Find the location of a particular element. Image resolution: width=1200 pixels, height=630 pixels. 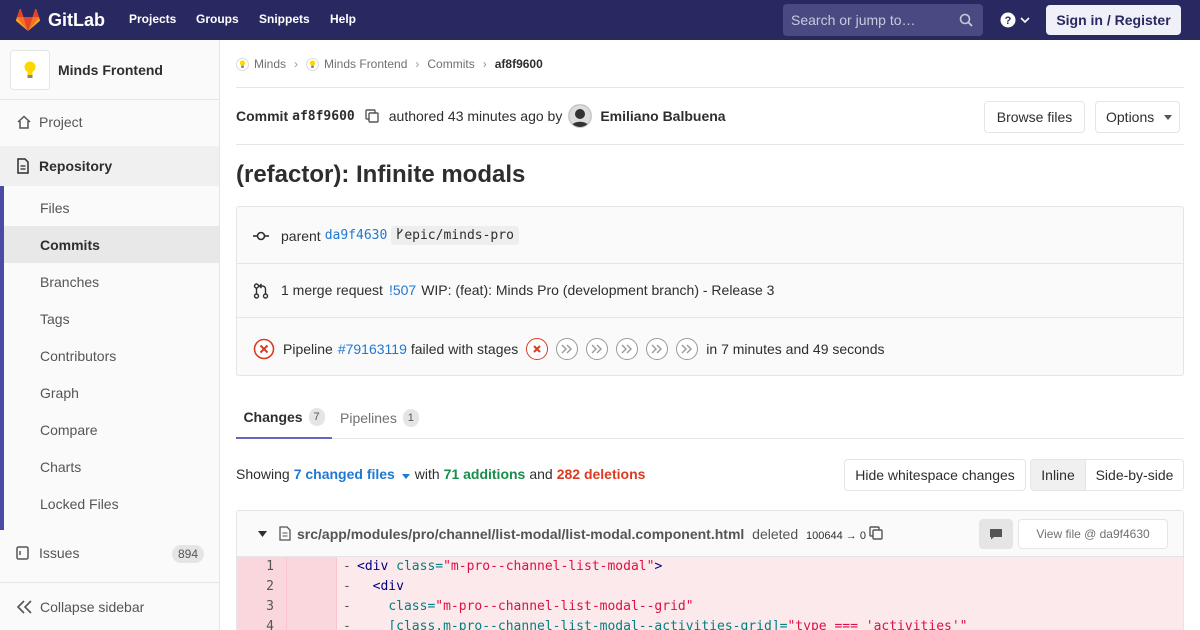

sidebar-subitem-label: Commits is located at coordinates (70, 244).